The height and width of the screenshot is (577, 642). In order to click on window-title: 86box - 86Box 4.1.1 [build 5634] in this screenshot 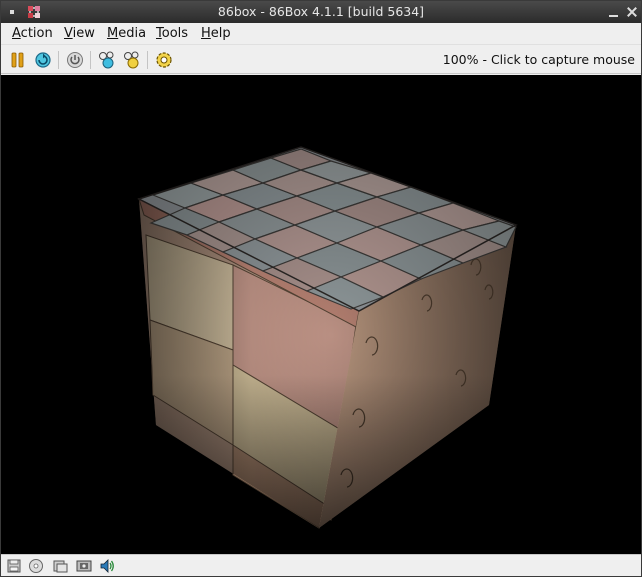, I will do `click(321, 11)`.